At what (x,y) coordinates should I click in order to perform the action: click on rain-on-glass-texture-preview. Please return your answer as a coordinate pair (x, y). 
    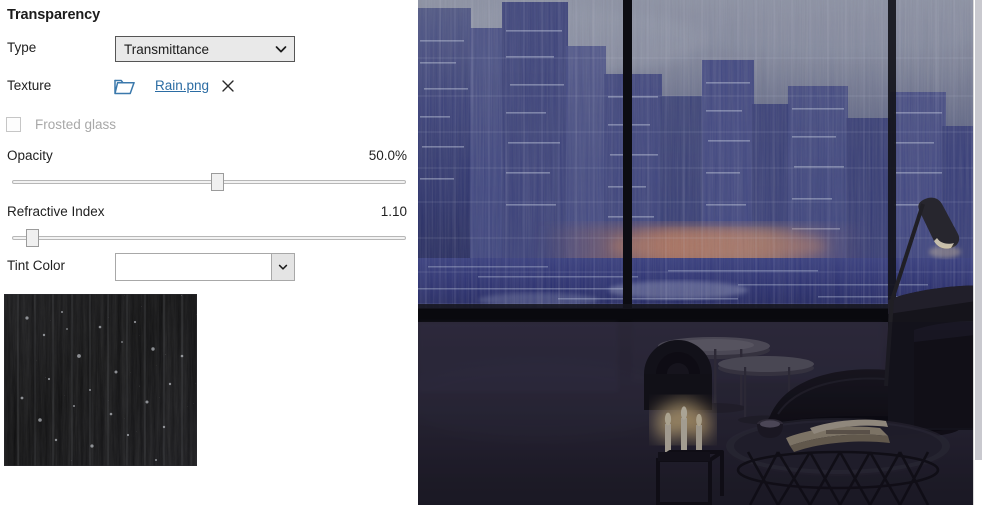
    Looking at the image, I should click on (100, 380).